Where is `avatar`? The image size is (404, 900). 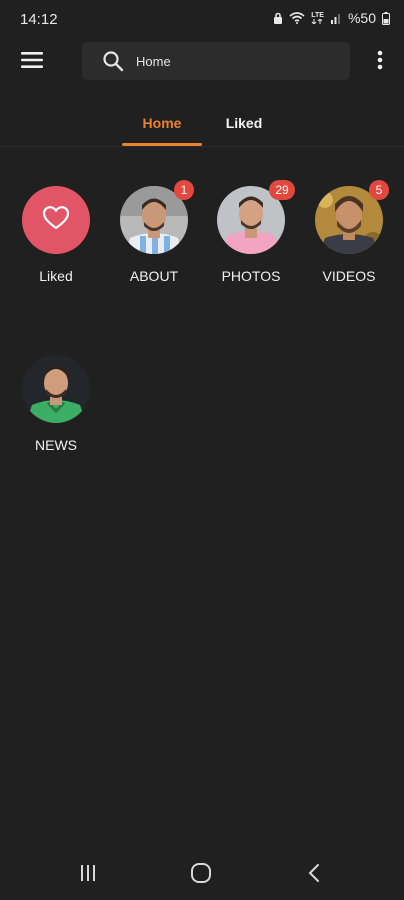 avatar is located at coordinates (56, 389).